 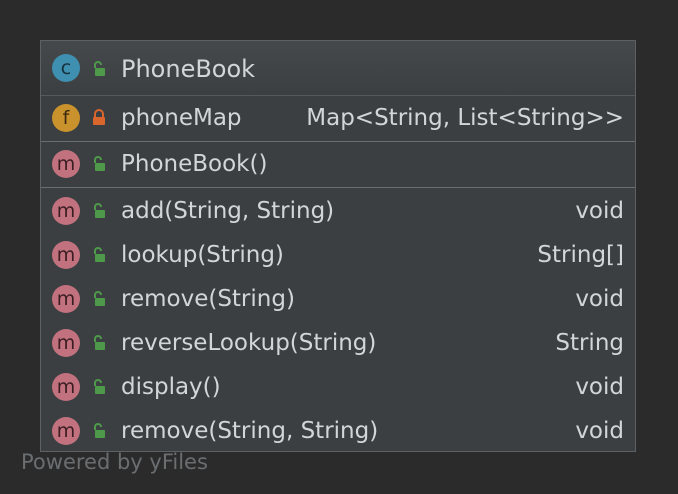 What do you see at coordinates (338, 255) in the screenshot?
I see `method-row: m lookup(String) String[]` at bounding box center [338, 255].